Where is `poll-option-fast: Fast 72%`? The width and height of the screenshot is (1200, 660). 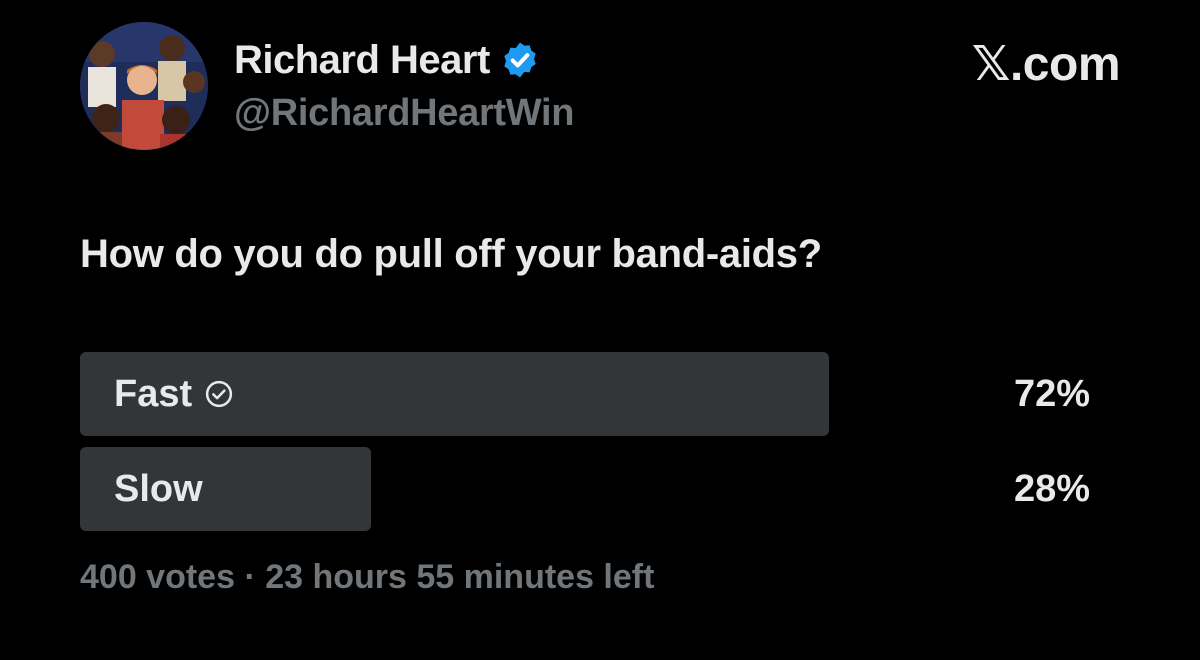
poll-option-fast: Fast 72% is located at coordinates (585, 394).